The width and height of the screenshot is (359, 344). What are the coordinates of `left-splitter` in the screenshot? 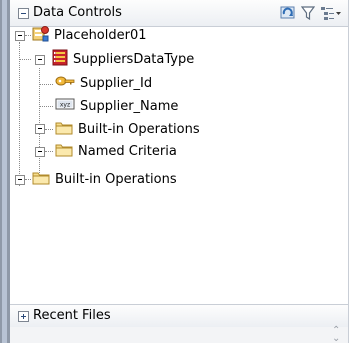 It's located at (5, 171).